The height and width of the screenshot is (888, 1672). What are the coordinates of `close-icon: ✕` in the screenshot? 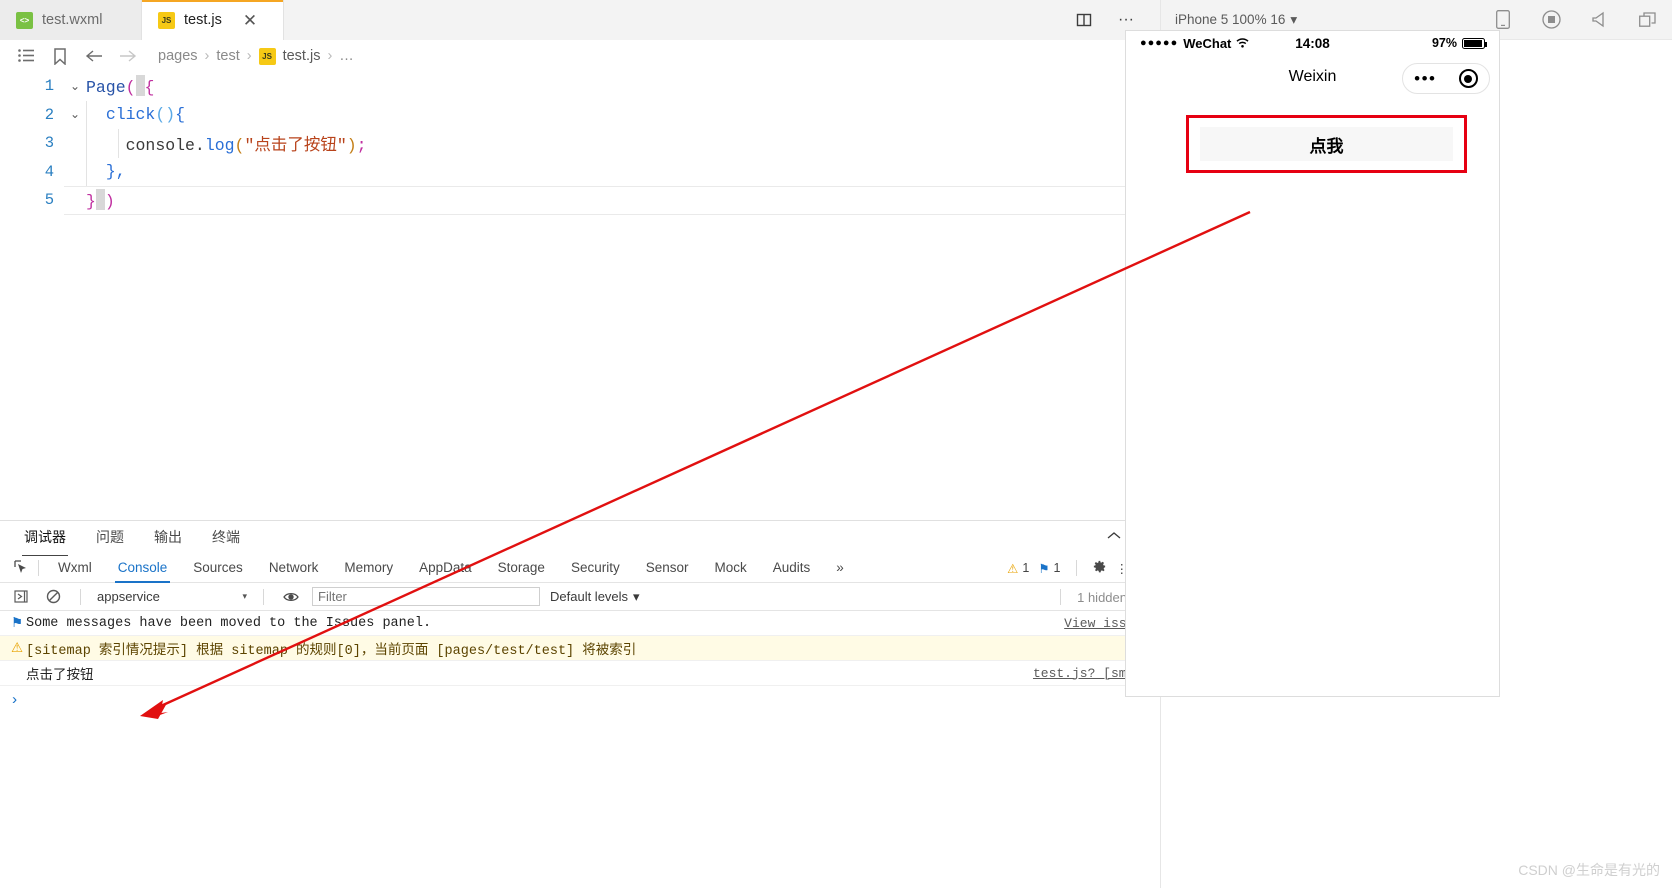 It's located at (250, 20).